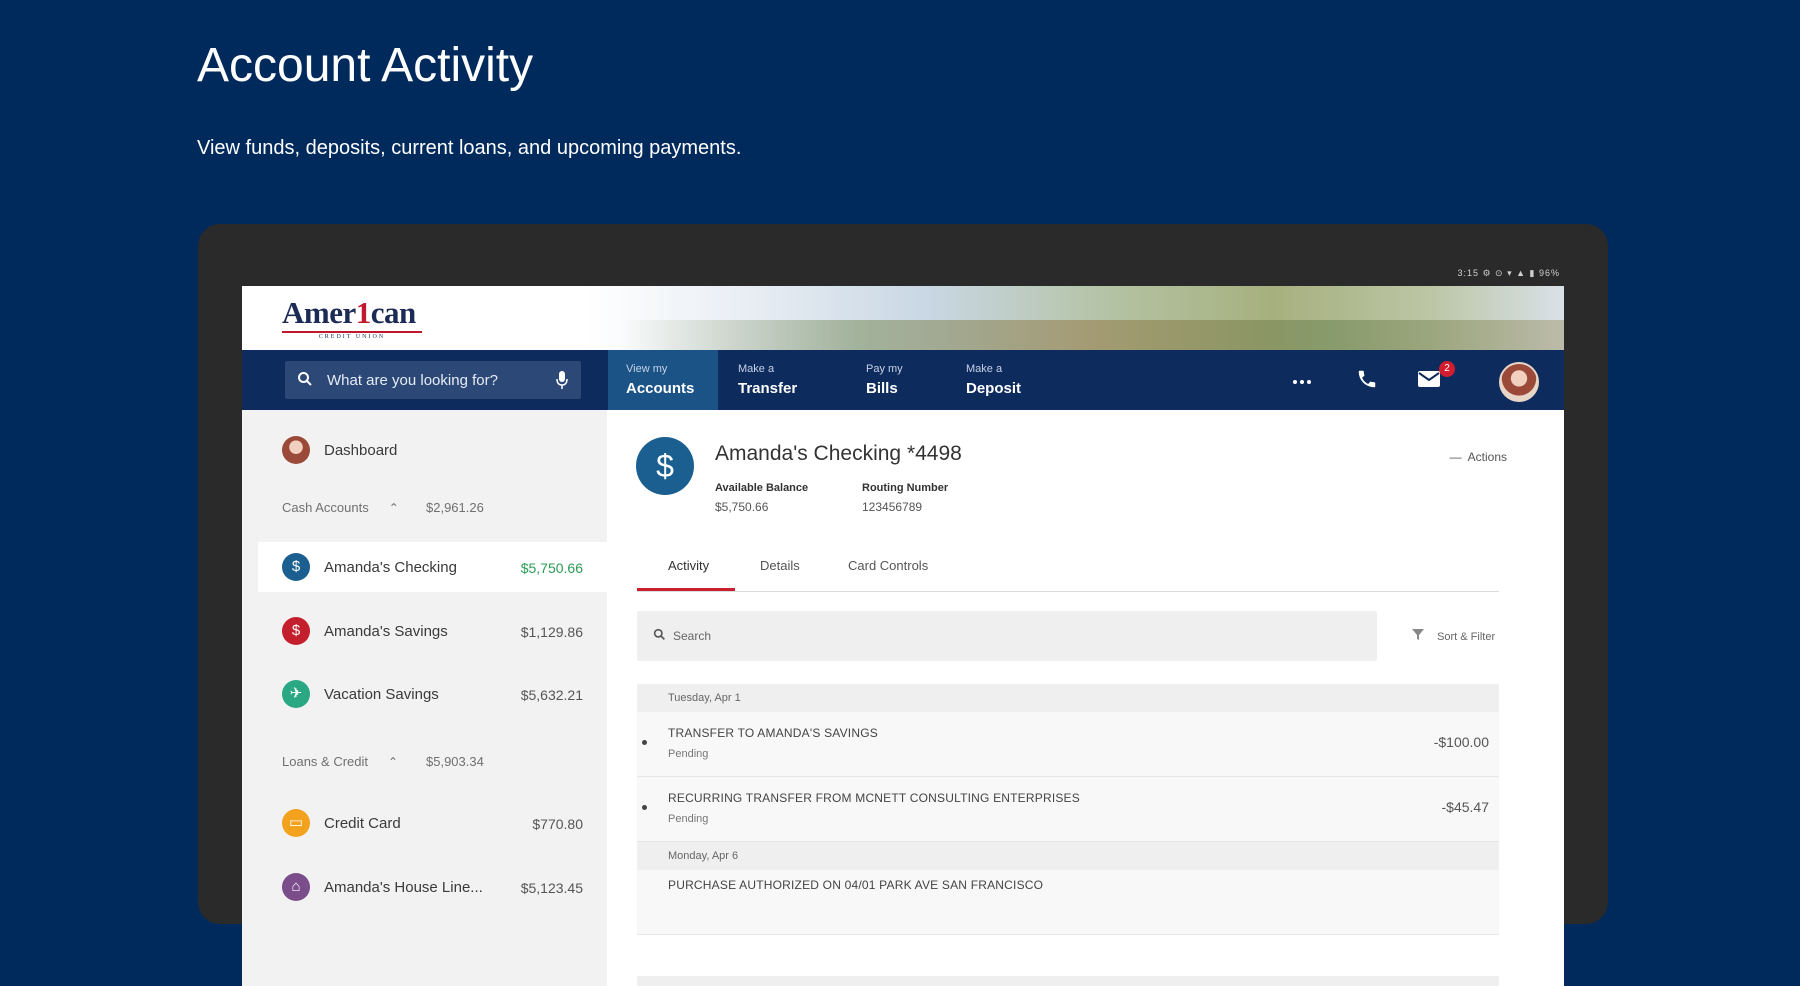 Image resolution: width=1800 pixels, height=986 pixels. Describe the element at coordinates (1302, 381) in the screenshot. I see `more-icon` at that location.